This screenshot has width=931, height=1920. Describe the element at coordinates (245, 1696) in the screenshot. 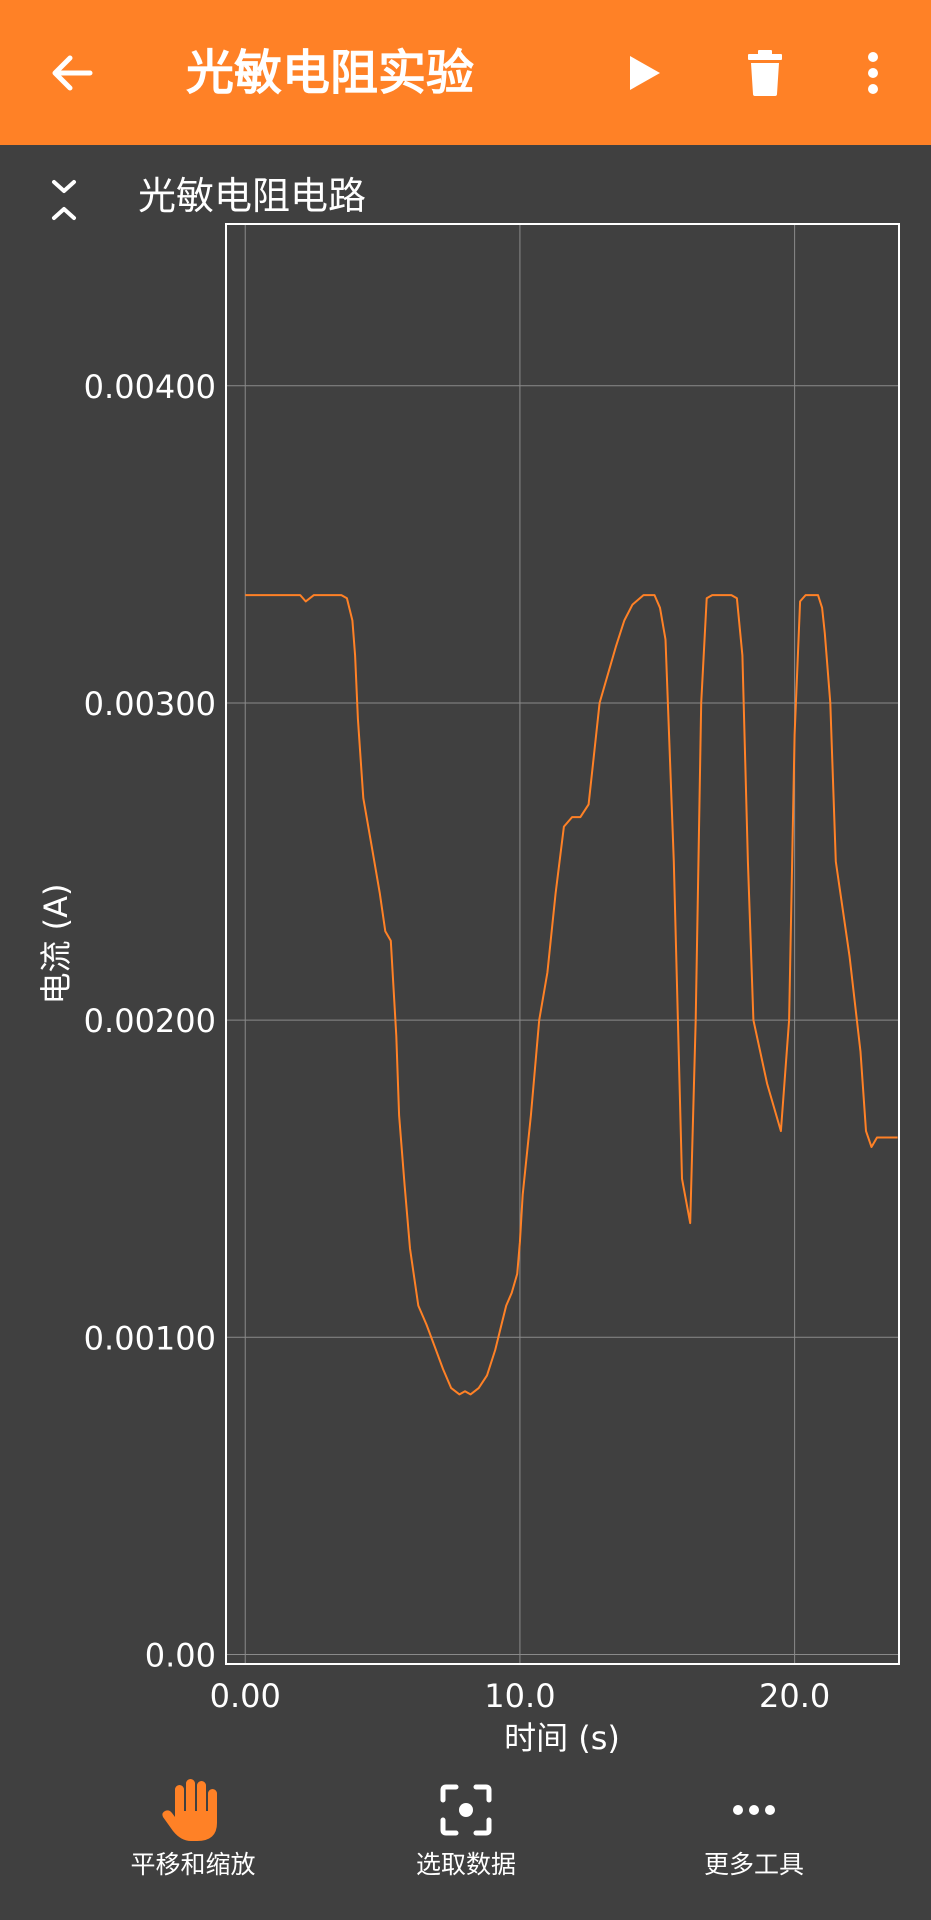

I see `x-tick-label: 0.00` at that location.